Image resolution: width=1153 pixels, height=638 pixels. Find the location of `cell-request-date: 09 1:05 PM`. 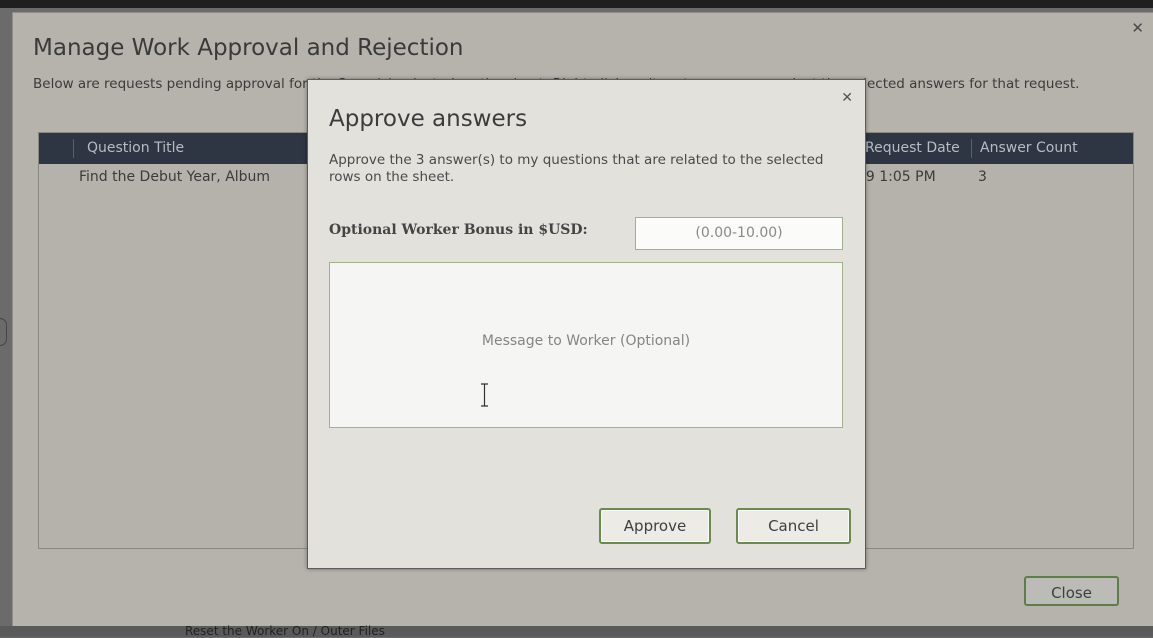

cell-request-date: 09 1:05 PM is located at coordinates (896, 177).